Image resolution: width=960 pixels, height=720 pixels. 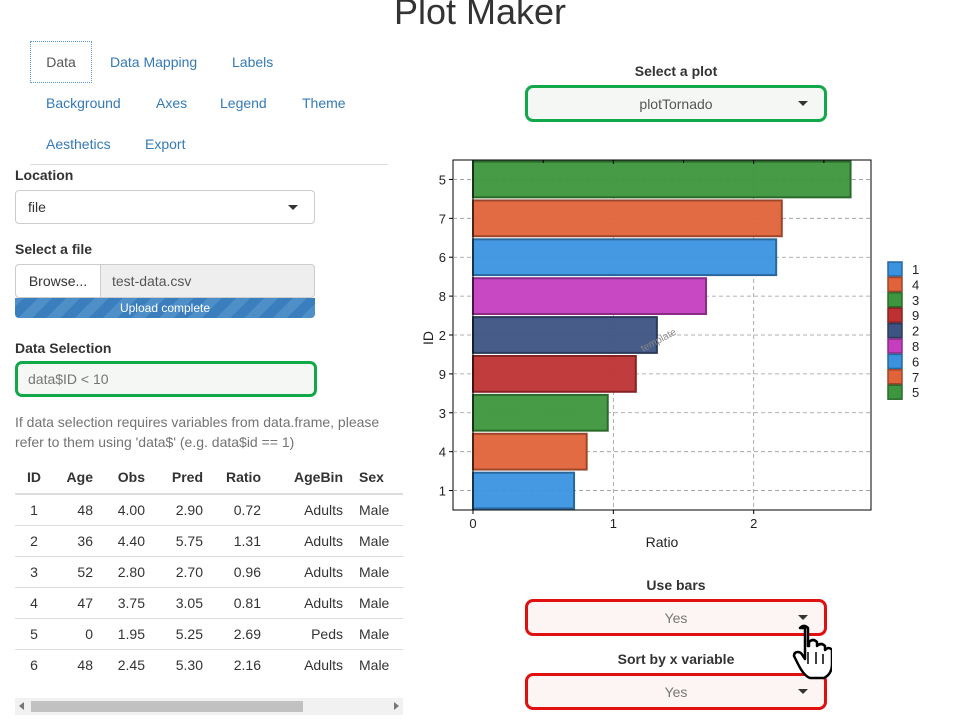 I want to click on hand-cursor-icon, so click(x=812, y=652).